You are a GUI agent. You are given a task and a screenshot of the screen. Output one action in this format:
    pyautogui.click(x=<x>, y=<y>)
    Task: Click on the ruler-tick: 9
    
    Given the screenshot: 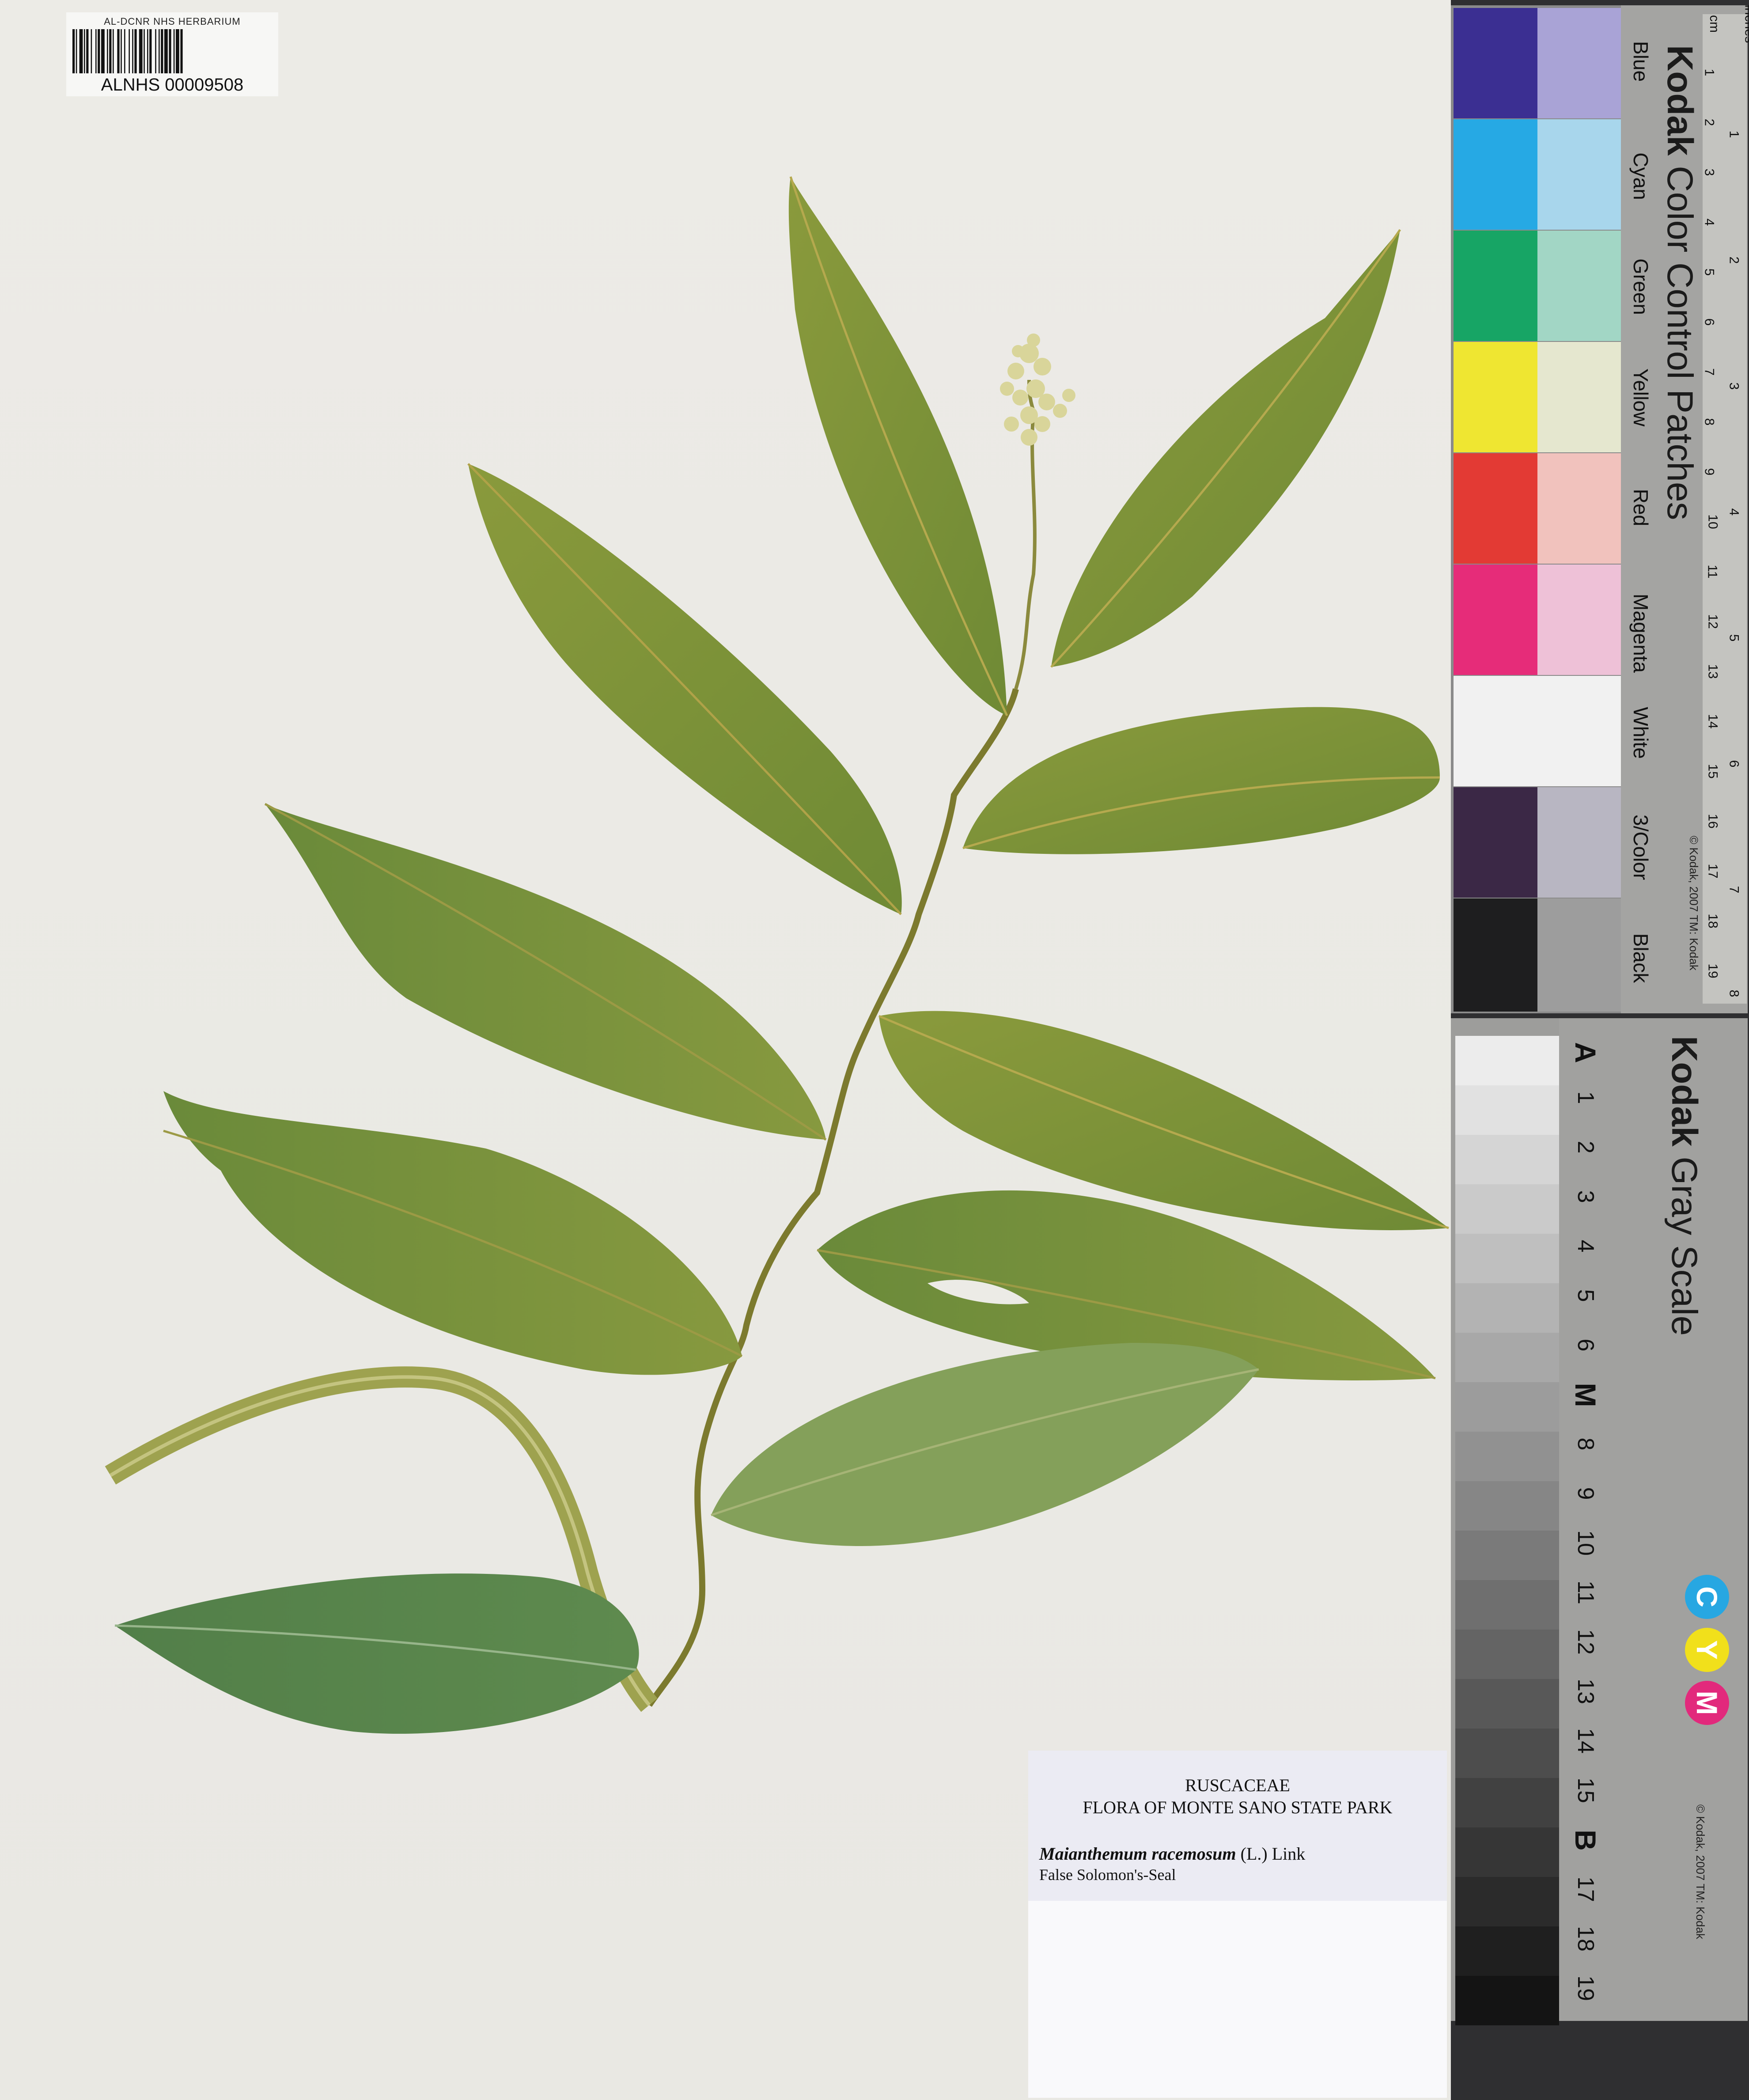 What is the action you would take?
    pyautogui.click(x=1709, y=472)
    